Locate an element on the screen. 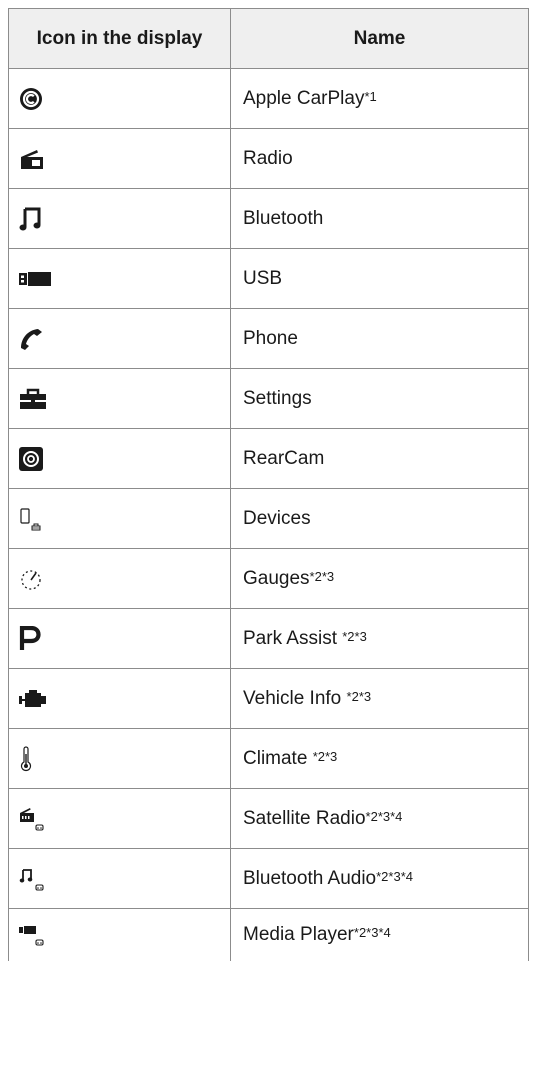 The height and width of the screenshot is (1079, 538). bluetooth-audio-icon is located at coordinates (31, 879).